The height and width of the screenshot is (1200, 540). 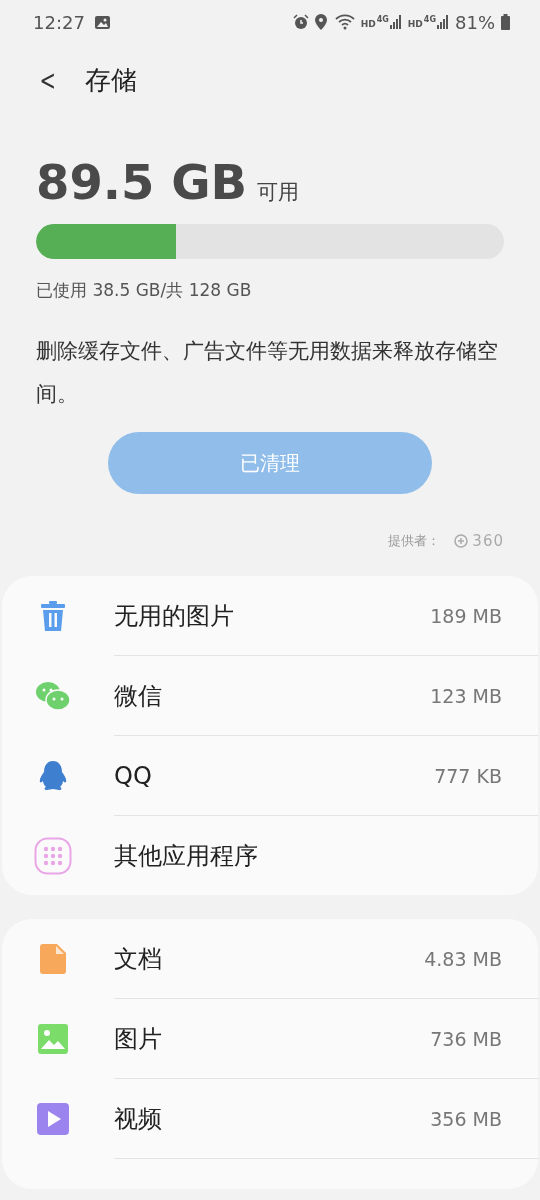 What do you see at coordinates (138, 959) in the screenshot?
I see `item-name: 文档` at bounding box center [138, 959].